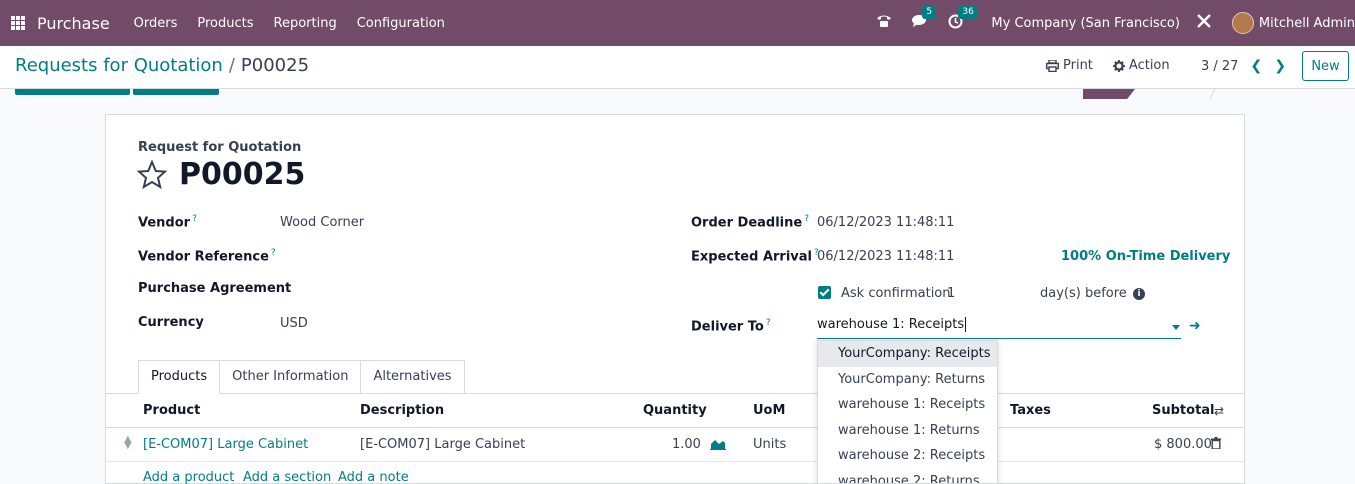 The image size is (1355, 484). Describe the element at coordinates (896, 293) in the screenshot. I see `ask-confirmation-label: Ask confirmation` at that location.